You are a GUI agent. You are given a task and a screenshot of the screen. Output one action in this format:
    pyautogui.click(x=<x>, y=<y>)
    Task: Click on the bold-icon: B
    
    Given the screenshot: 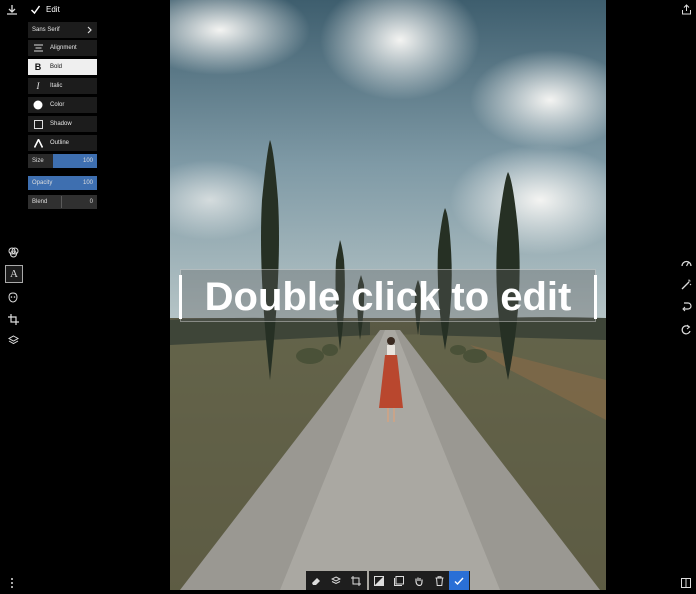 What is the action you would take?
    pyautogui.click(x=38, y=67)
    